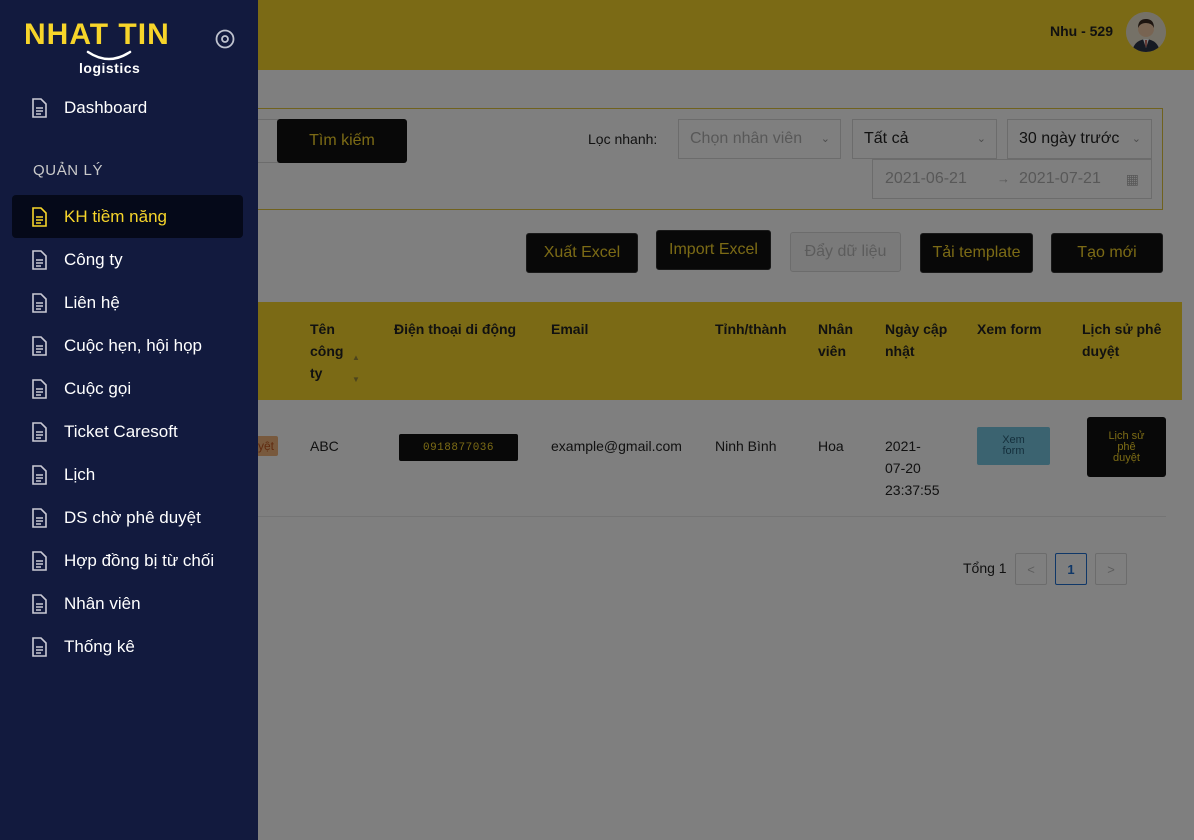 This screenshot has width=1194, height=840. Describe the element at coordinates (92, 302) in the screenshot. I see `sidebar-item-label: Liên hệ` at that location.